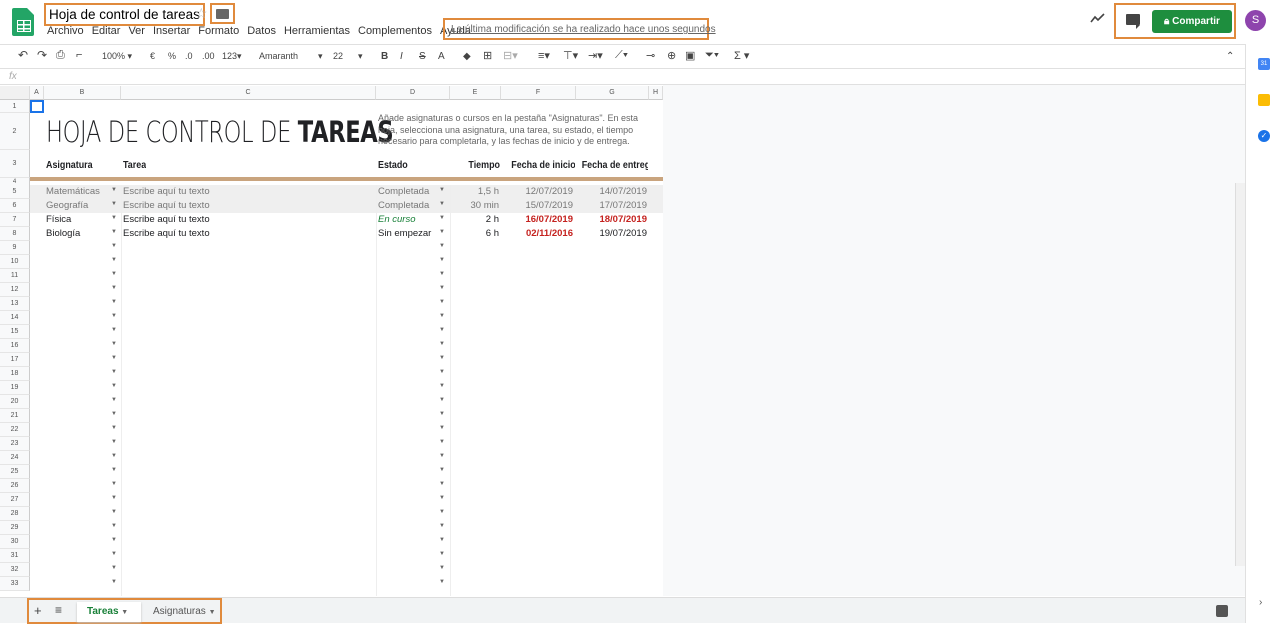 This screenshot has height=624, width=1280. Describe the element at coordinates (1255, 20) in the screenshot. I see `avatar: S` at that location.